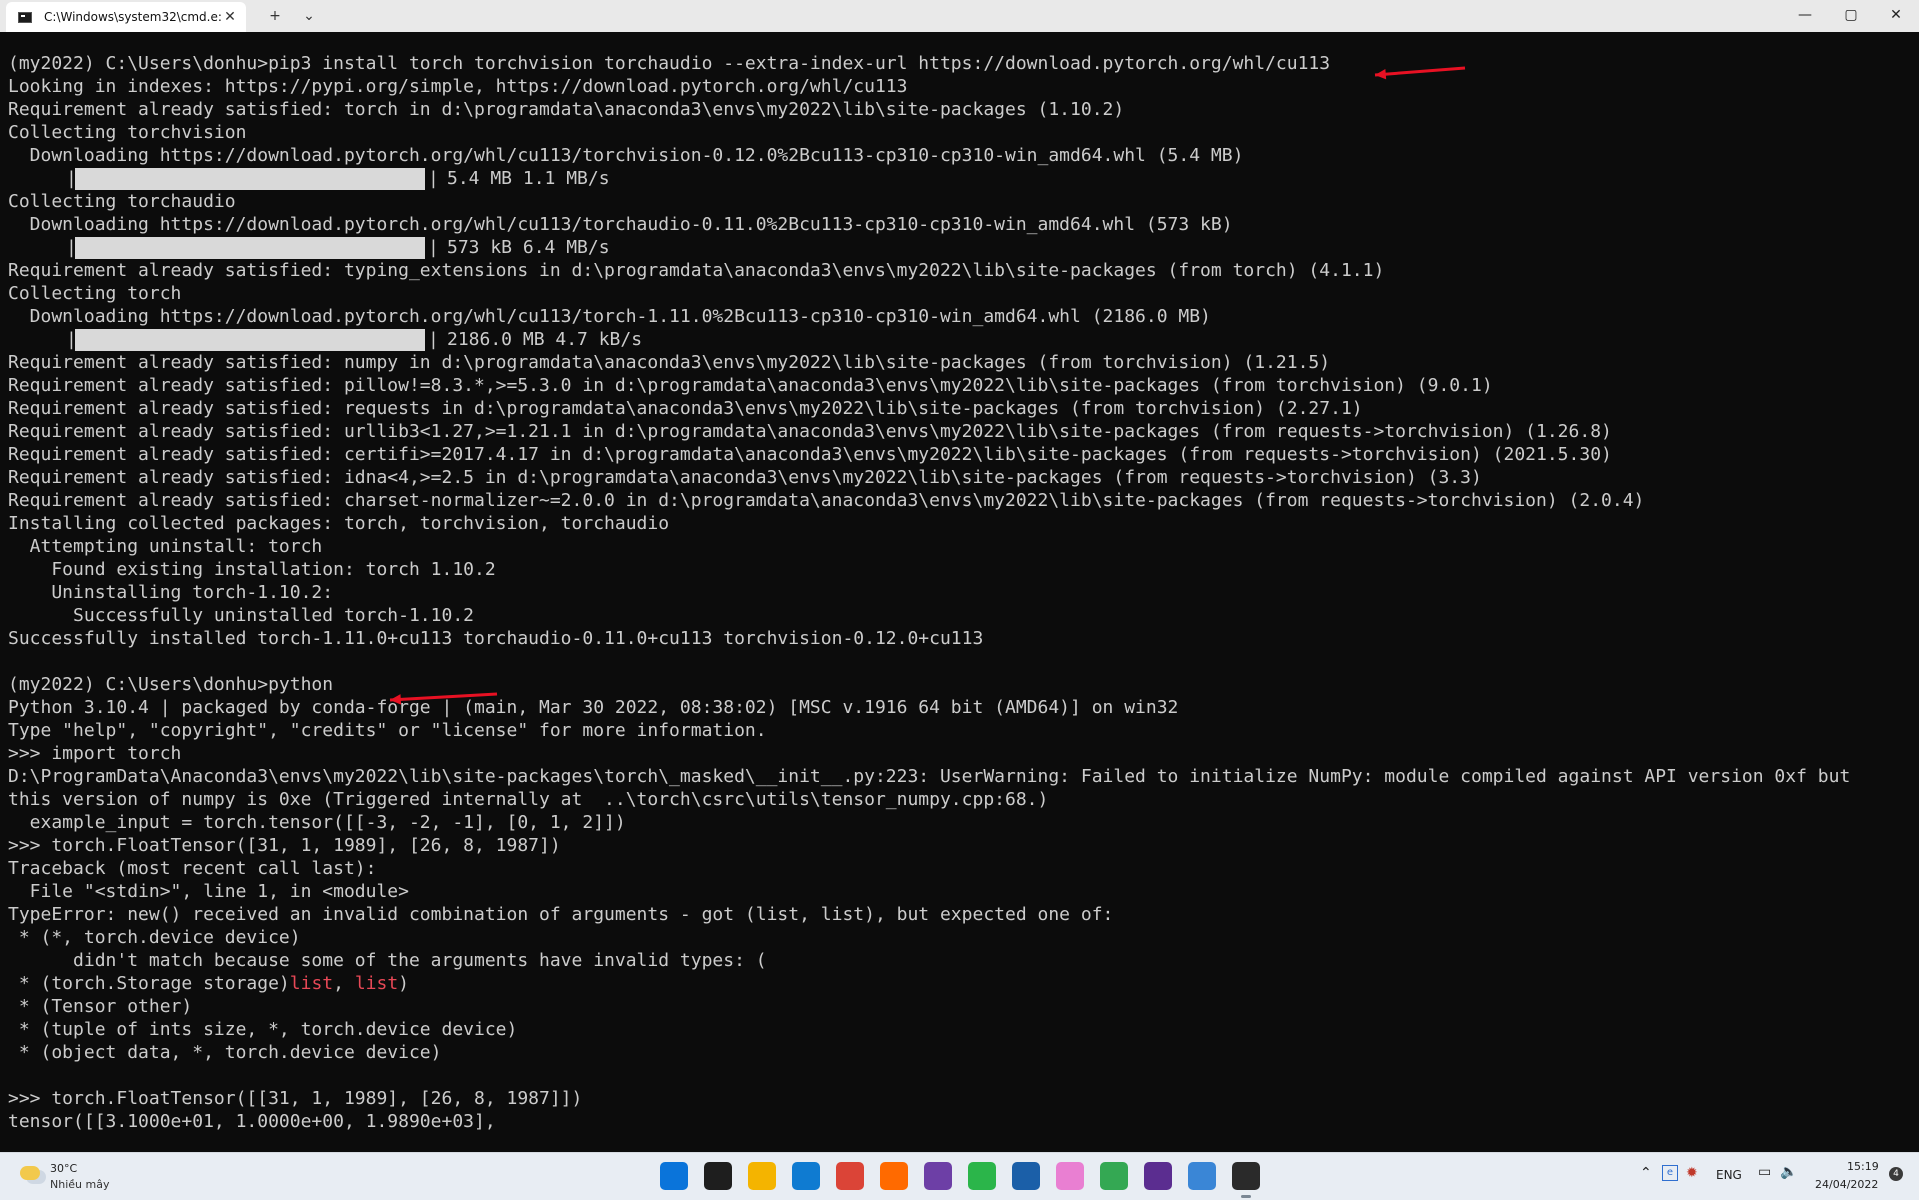 This screenshot has width=1919, height=1200. I want to click on cmd-icon, so click(25, 17).